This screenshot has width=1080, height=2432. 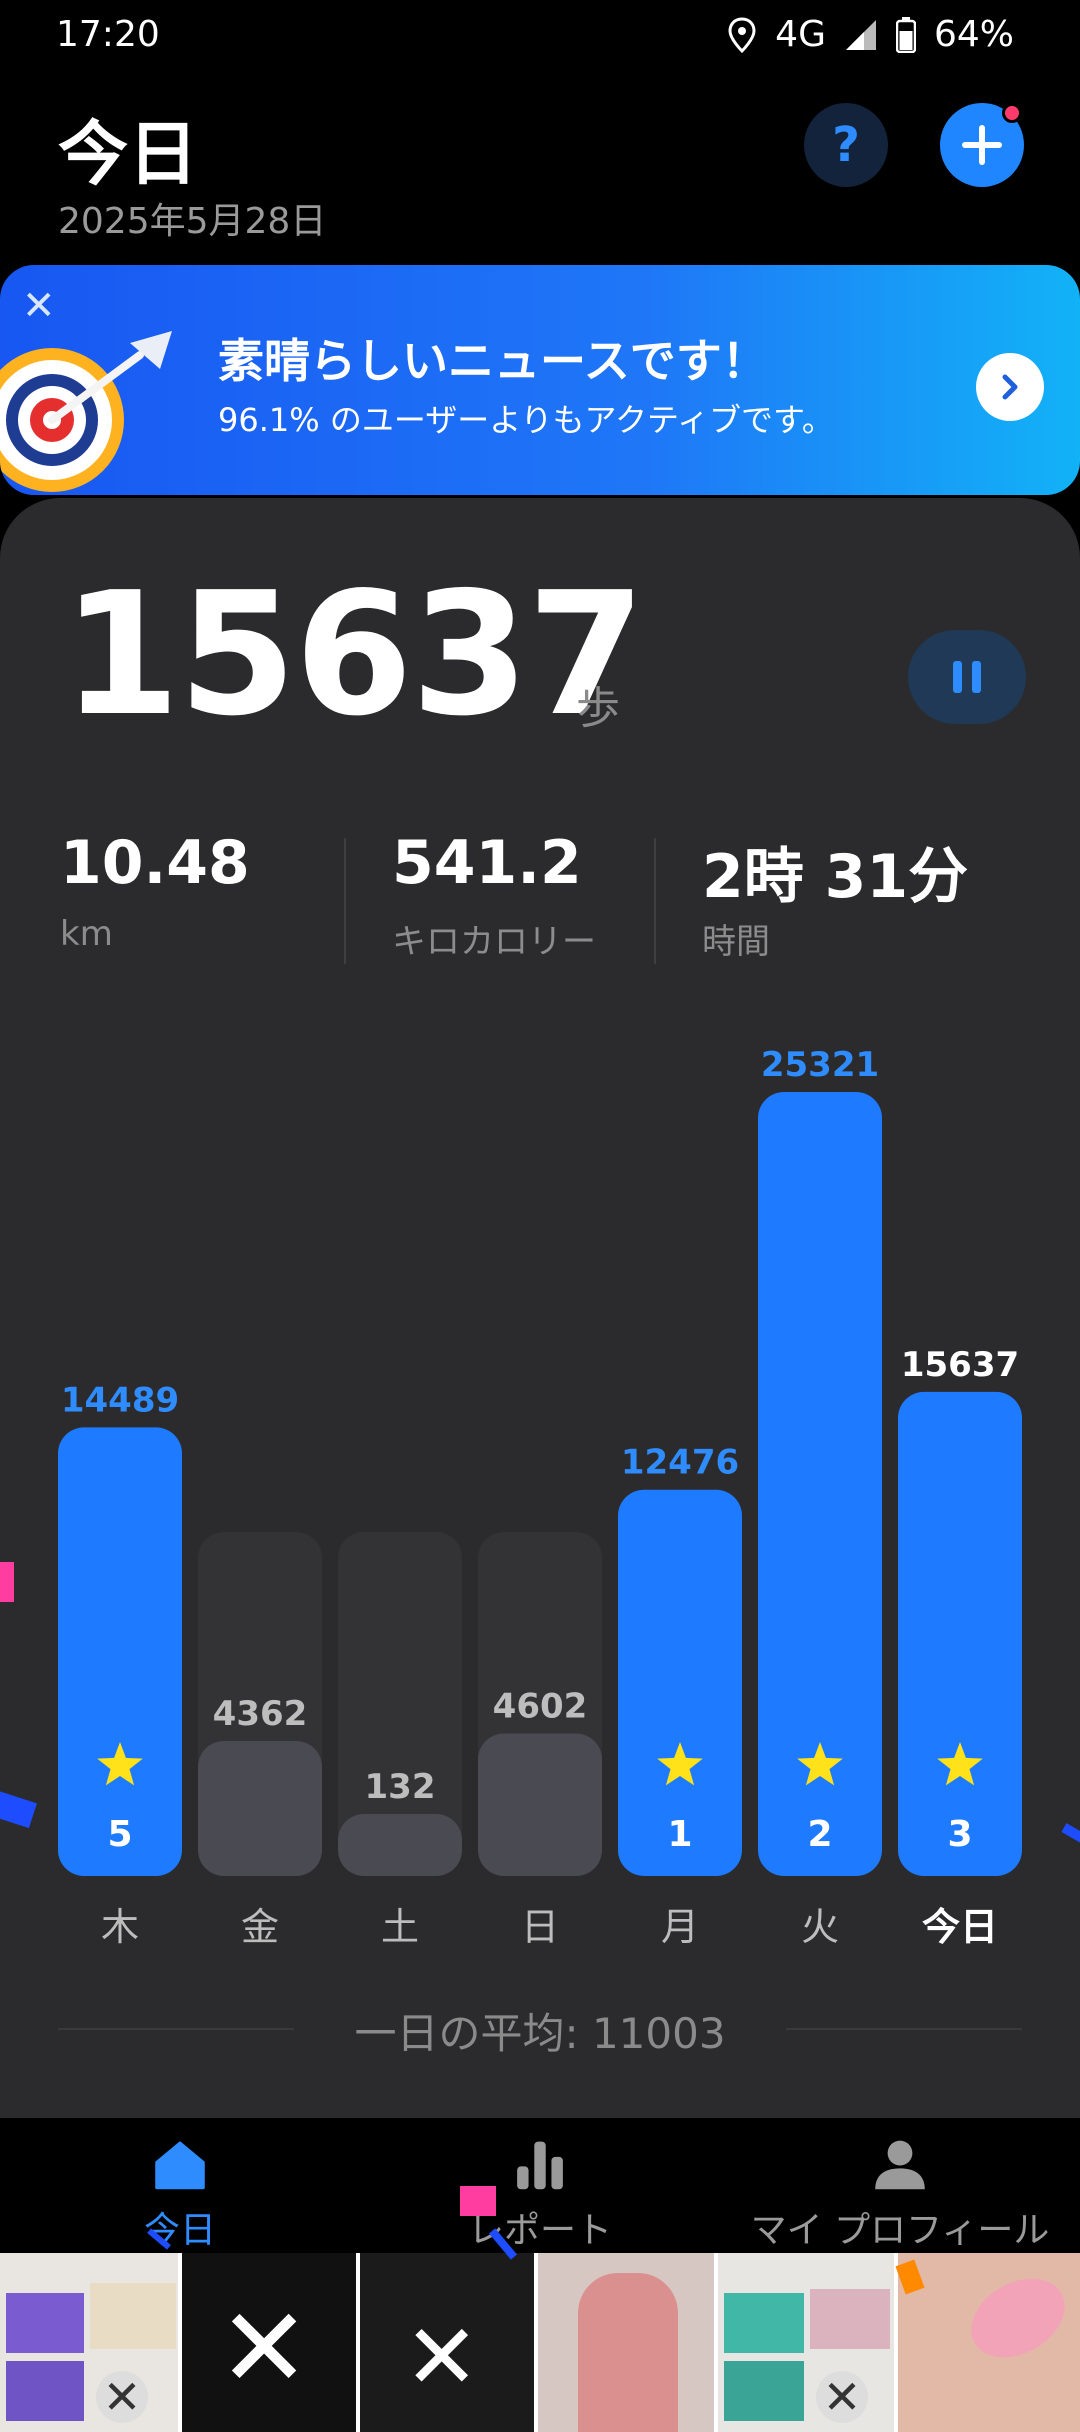 I want to click on pause-icon-bar, so click(x=976, y=677).